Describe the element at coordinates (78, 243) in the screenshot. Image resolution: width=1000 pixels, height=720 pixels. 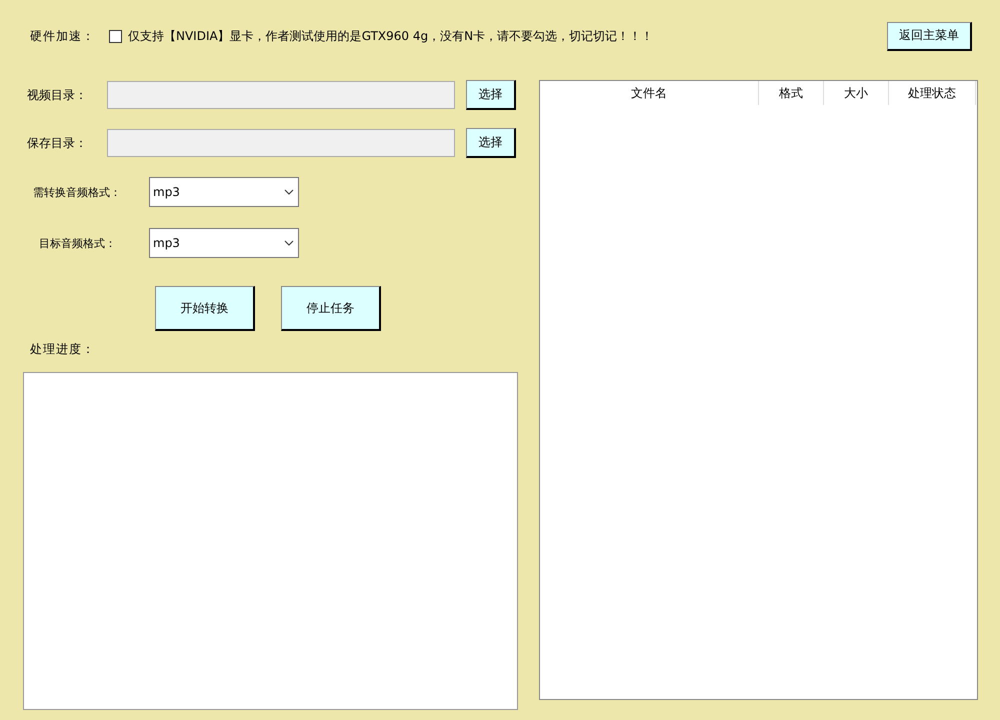
I see `format-label: 目标音频格式：` at that location.